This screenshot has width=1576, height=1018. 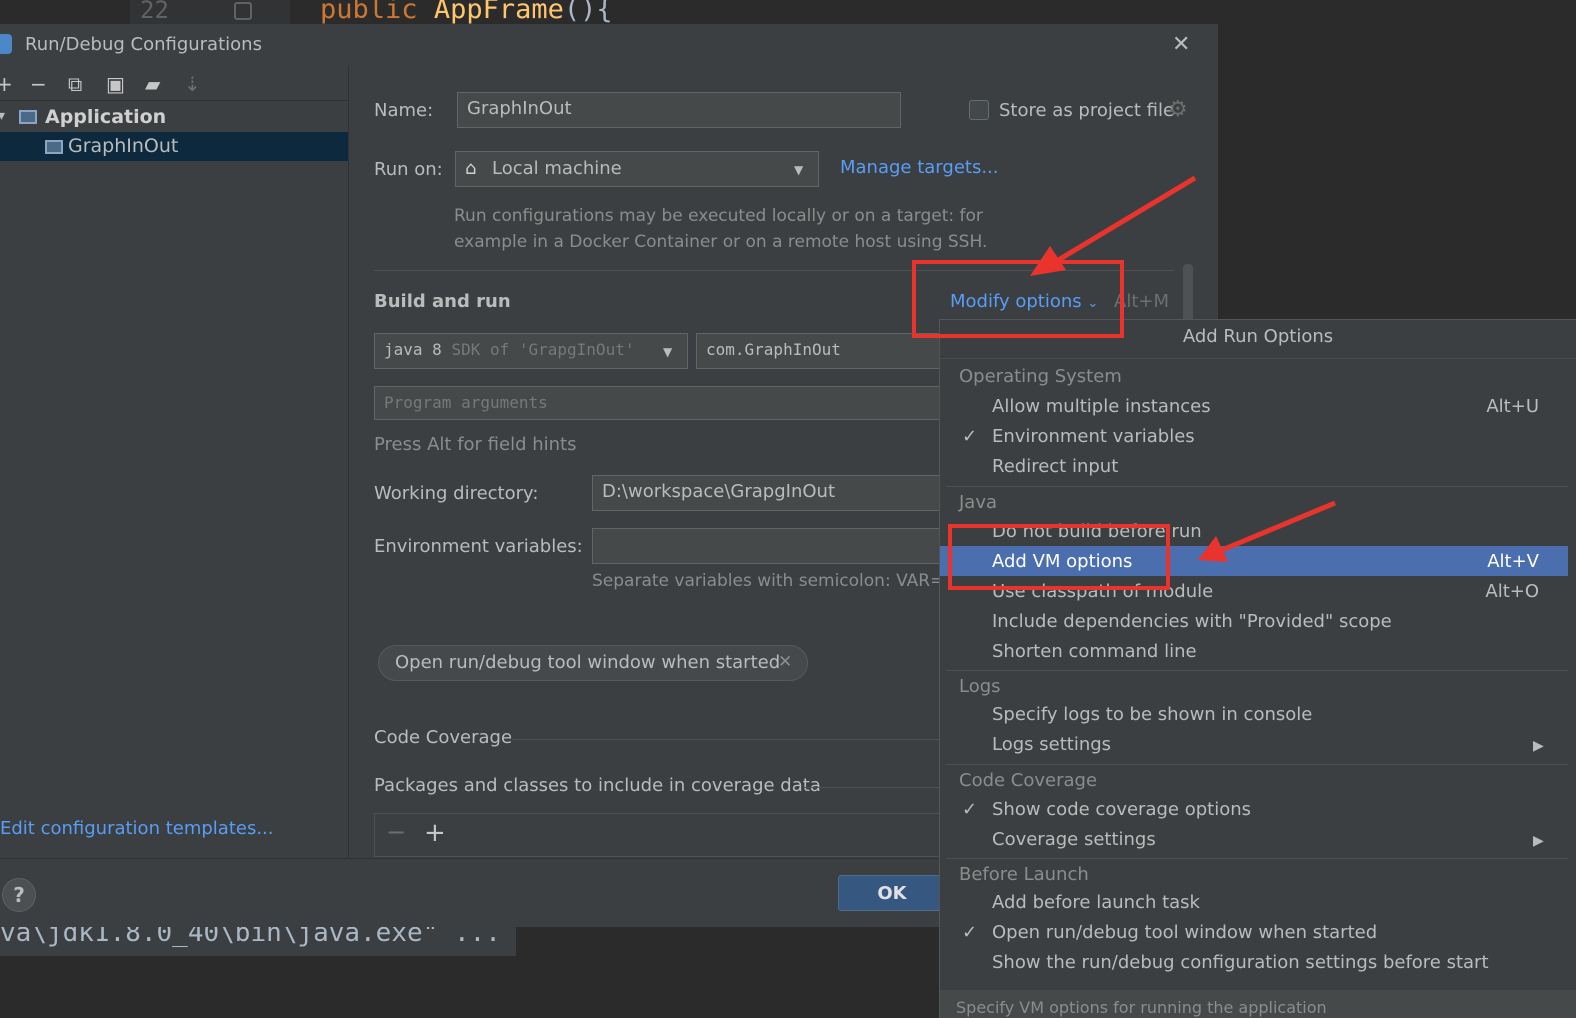 What do you see at coordinates (1113, 225) in the screenshot?
I see `annotation-arrow-modify` at bounding box center [1113, 225].